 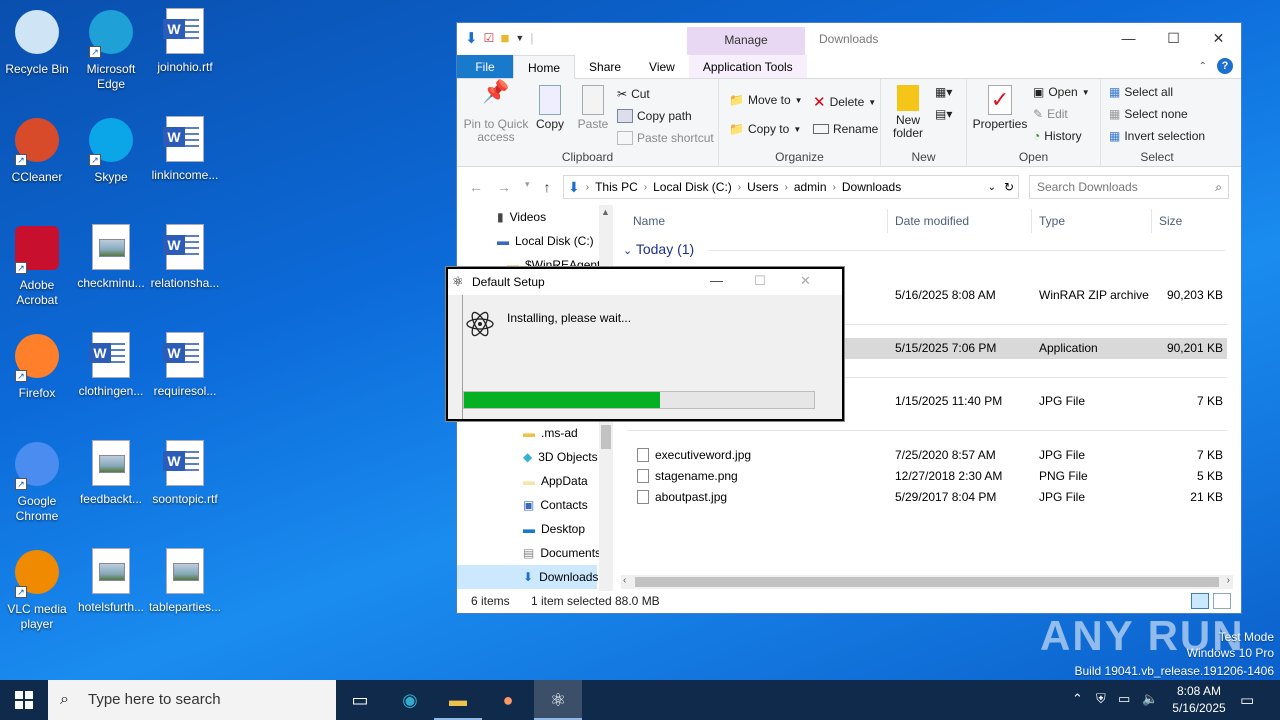 I want to click on desktop-icon: ↗ Google Chrome, so click(x=37, y=482).